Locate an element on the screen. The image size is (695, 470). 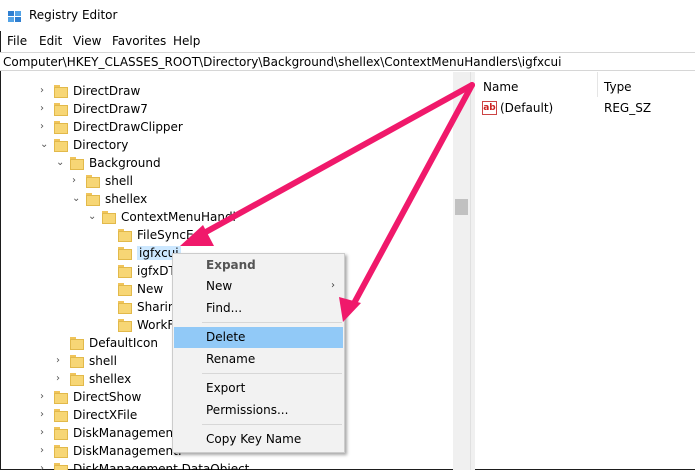
tree-node: FileSyncE is located at coordinates (230, 235).